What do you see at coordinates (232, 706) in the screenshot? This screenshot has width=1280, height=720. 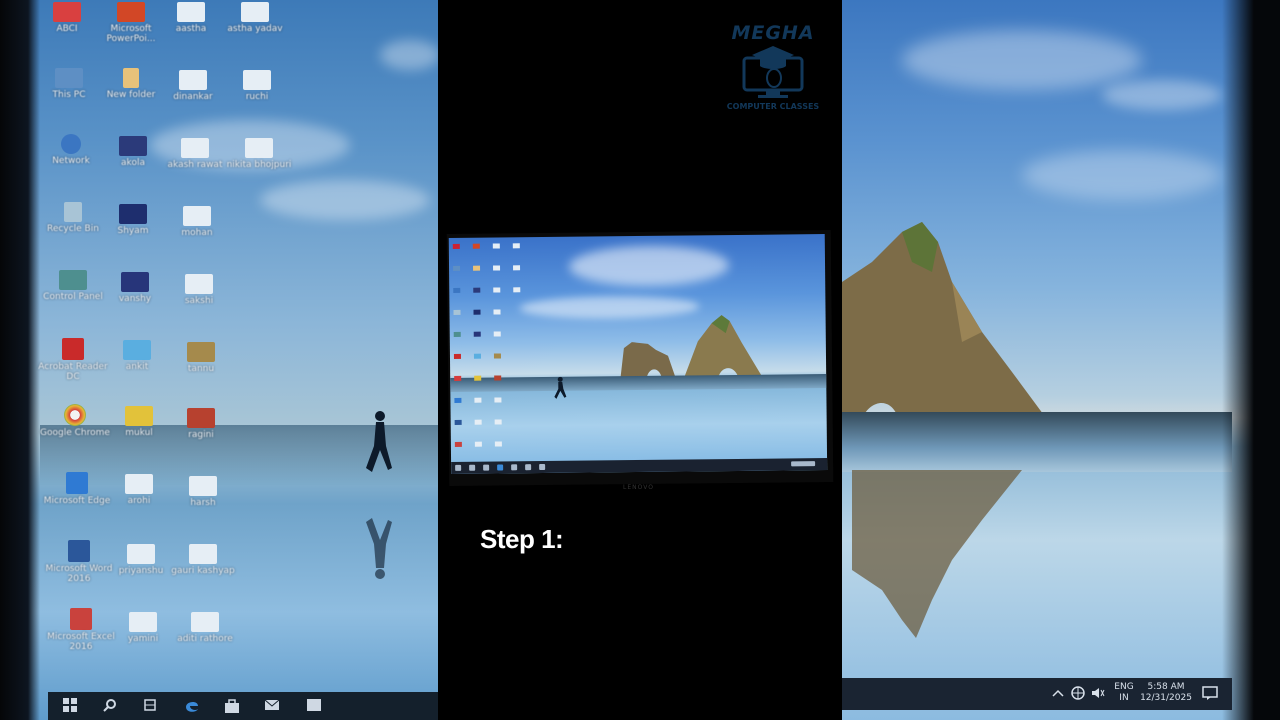 I see `store-icon` at bounding box center [232, 706].